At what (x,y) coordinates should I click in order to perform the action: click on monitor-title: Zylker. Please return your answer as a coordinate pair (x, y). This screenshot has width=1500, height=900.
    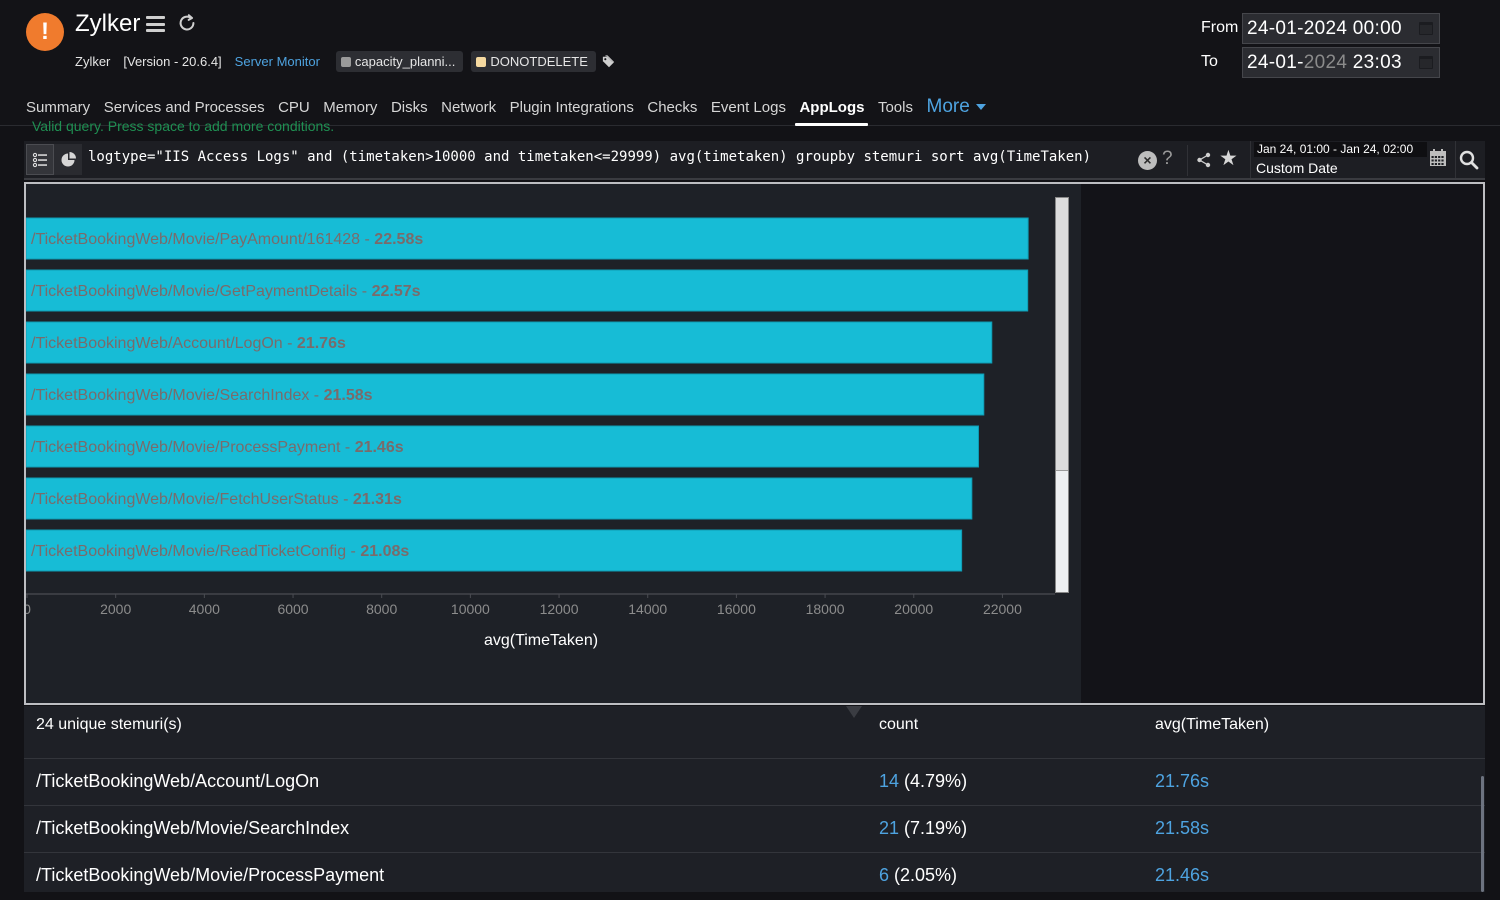
    Looking at the image, I should click on (108, 23).